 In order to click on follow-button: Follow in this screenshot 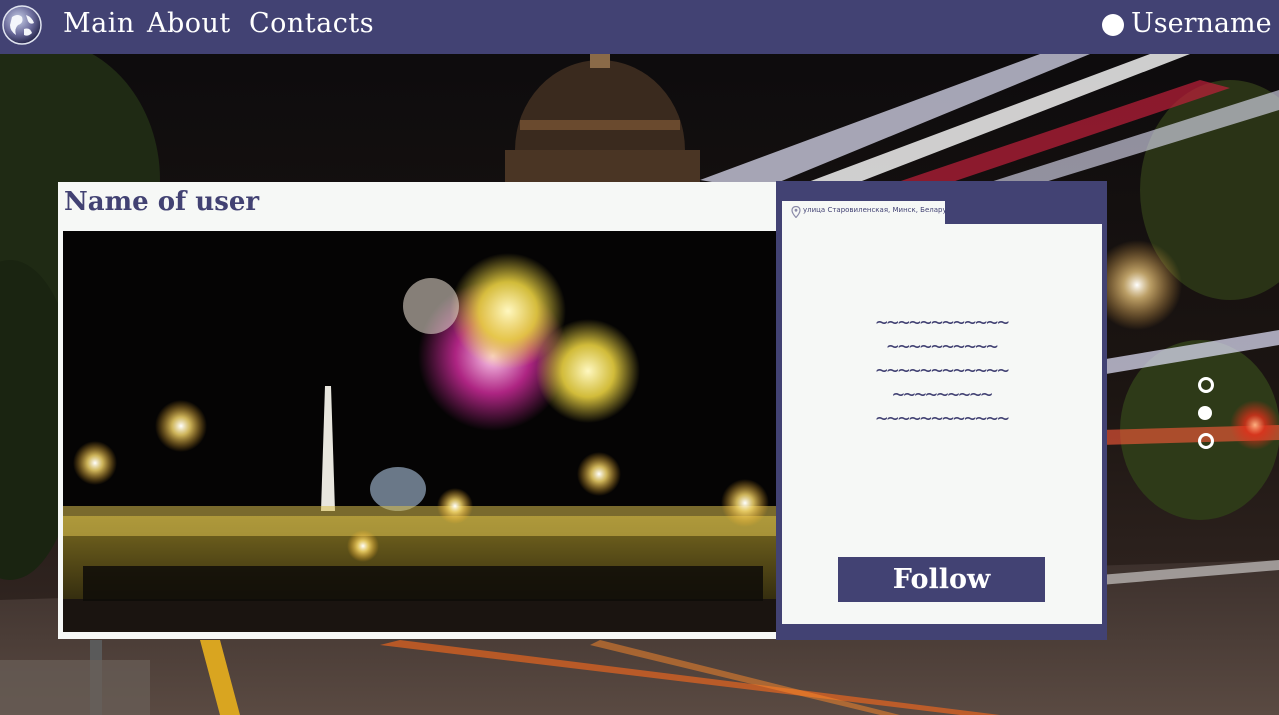, I will do `click(941, 579)`.